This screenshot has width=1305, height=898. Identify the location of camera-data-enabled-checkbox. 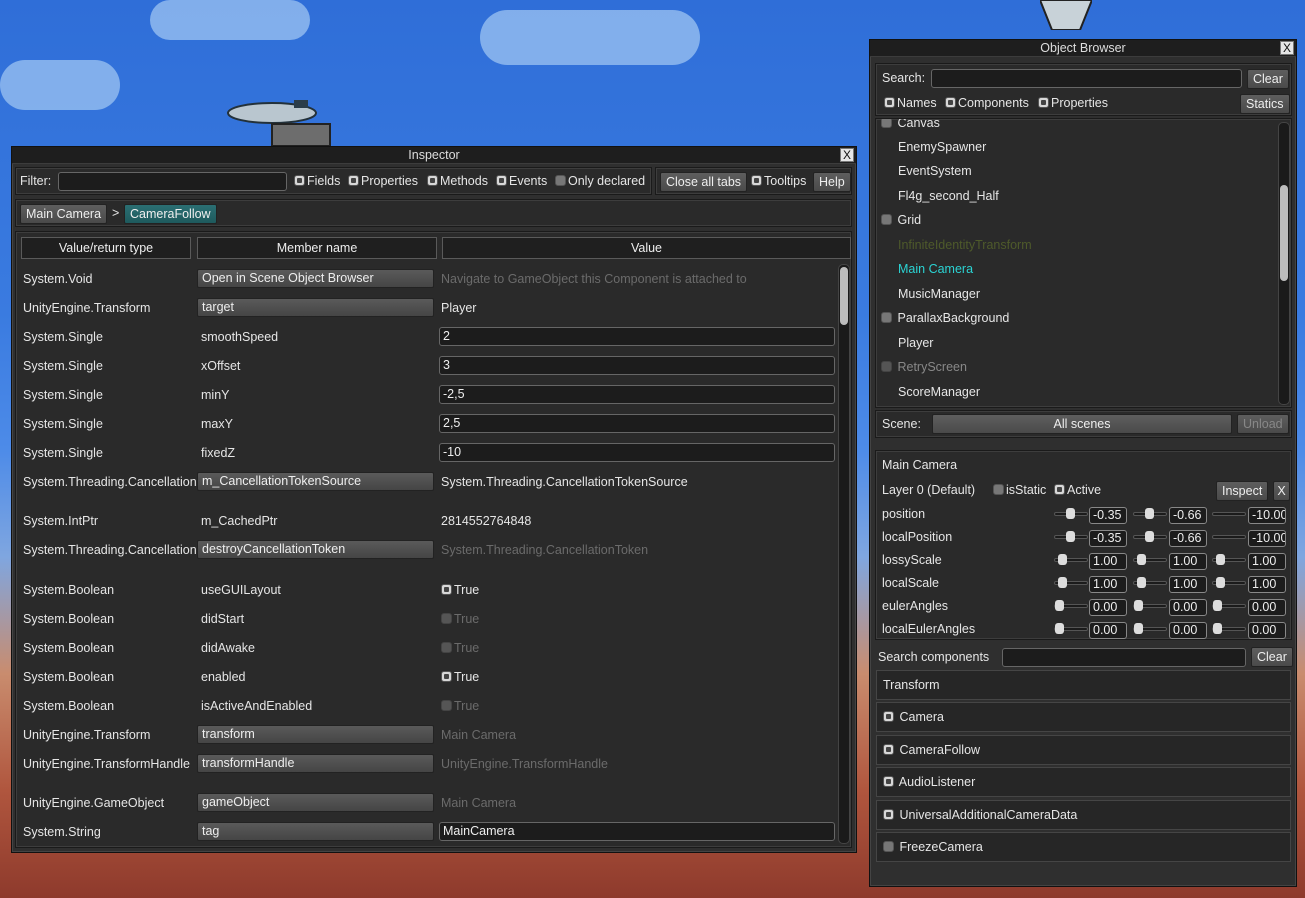
(888, 814).